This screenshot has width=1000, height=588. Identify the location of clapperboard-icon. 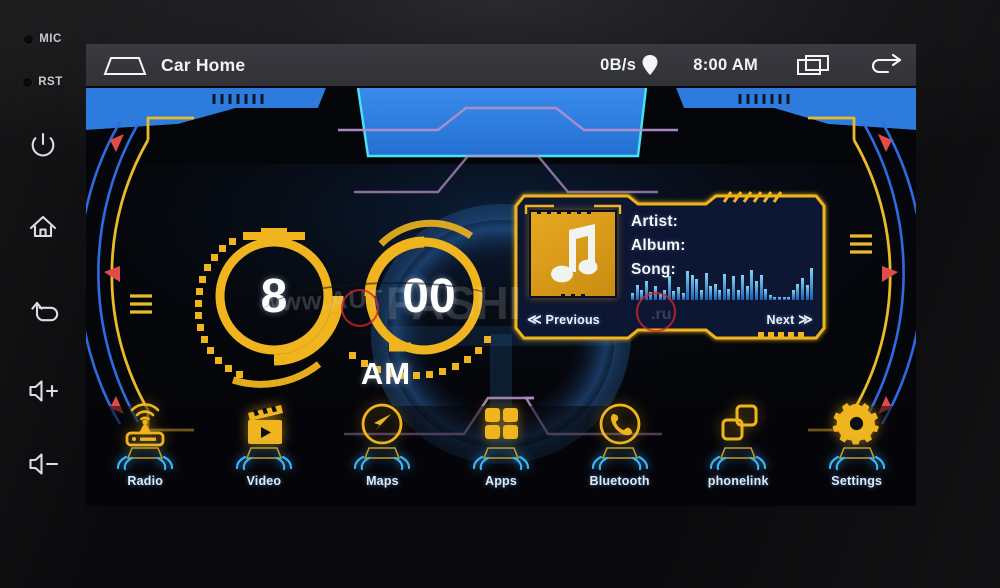
(264, 425).